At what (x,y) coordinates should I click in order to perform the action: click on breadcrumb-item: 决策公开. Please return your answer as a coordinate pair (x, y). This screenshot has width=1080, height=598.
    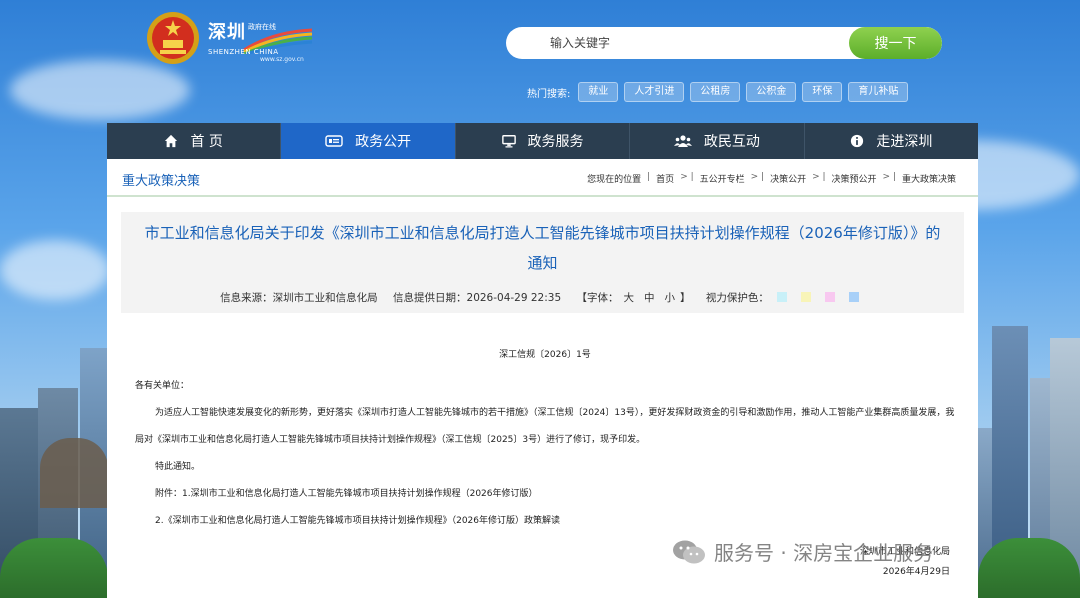
    Looking at the image, I should click on (788, 178).